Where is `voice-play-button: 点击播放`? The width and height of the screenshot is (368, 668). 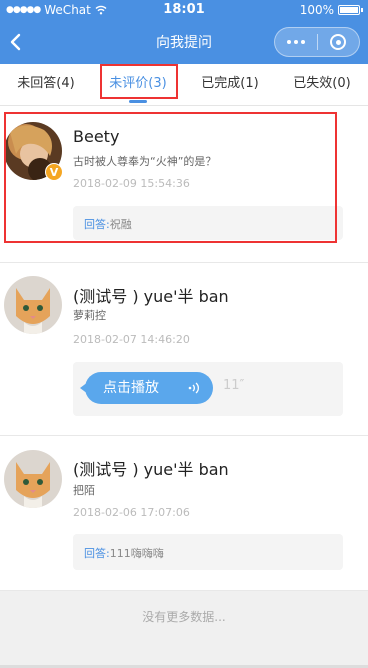 voice-play-button: 点击播放 is located at coordinates (146, 388).